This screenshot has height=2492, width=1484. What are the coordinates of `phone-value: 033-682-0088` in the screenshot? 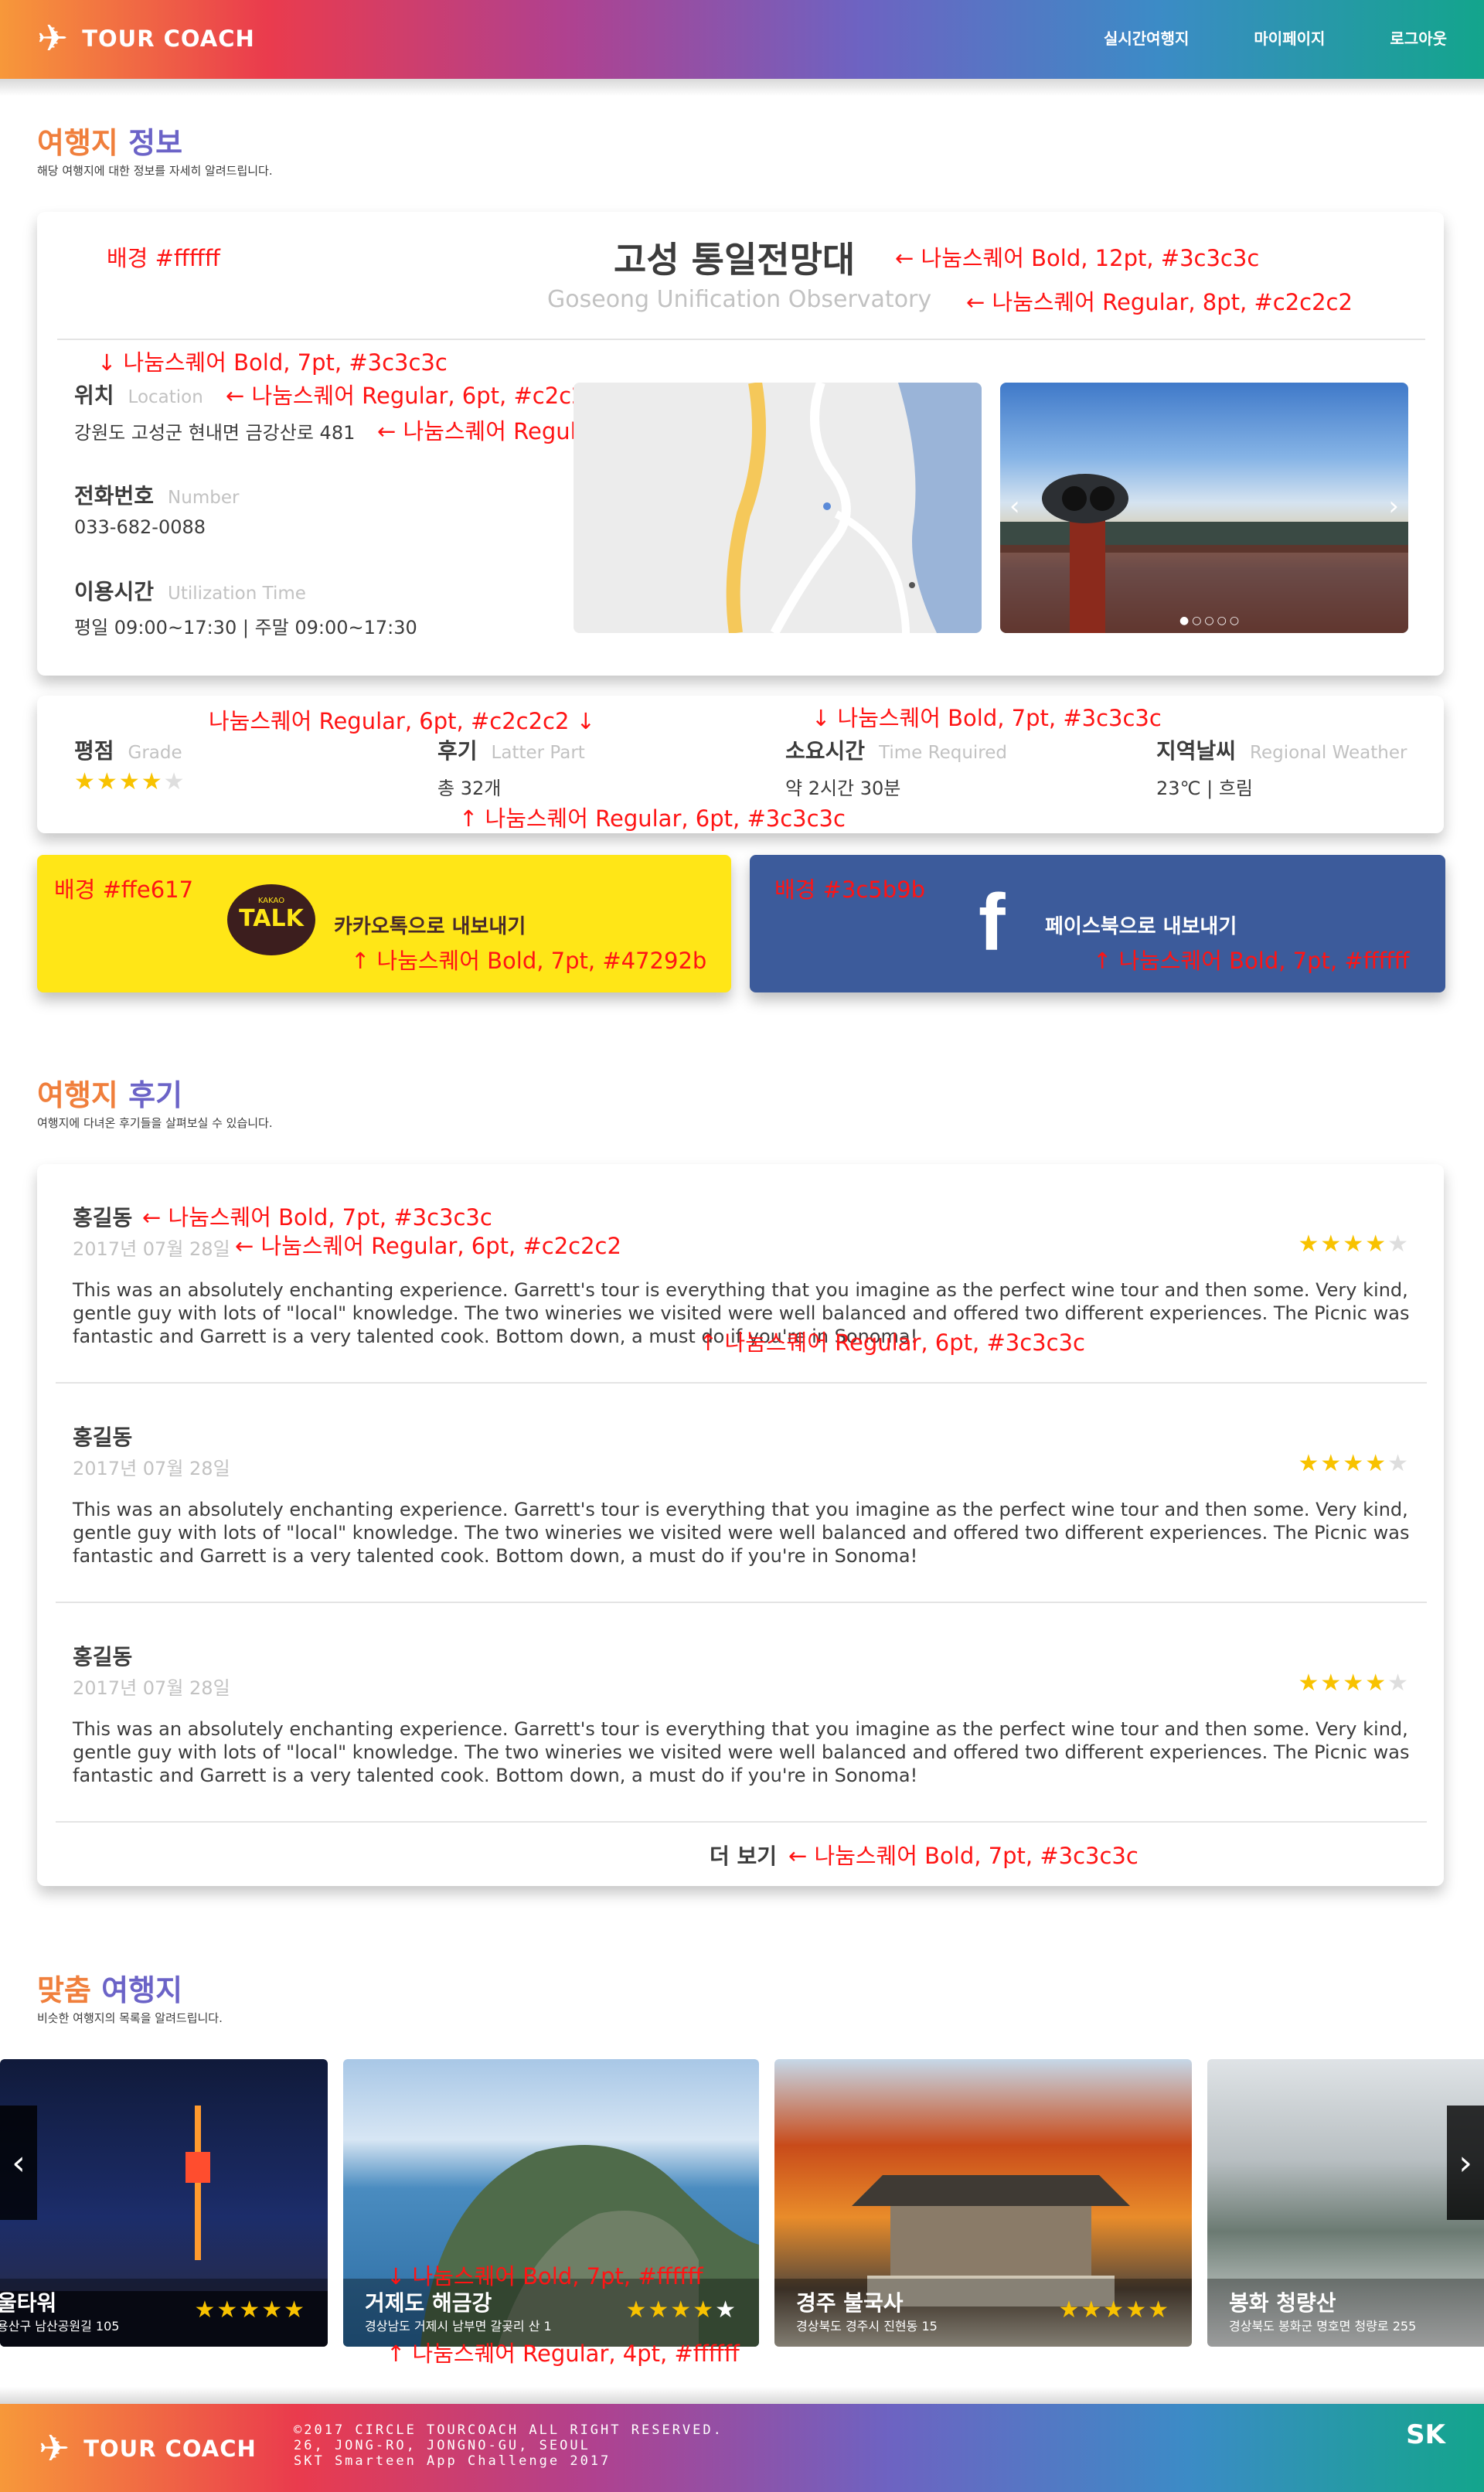 It's located at (140, 527).